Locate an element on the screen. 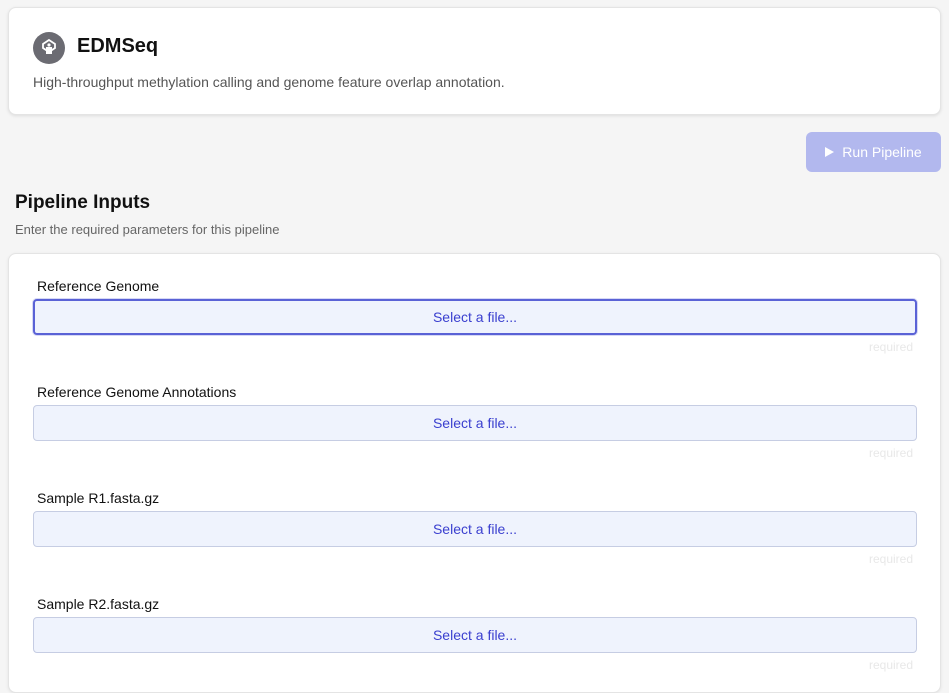 The image size is (949, 693). pipeline-logo-icon is located at coordinates (49, 48).